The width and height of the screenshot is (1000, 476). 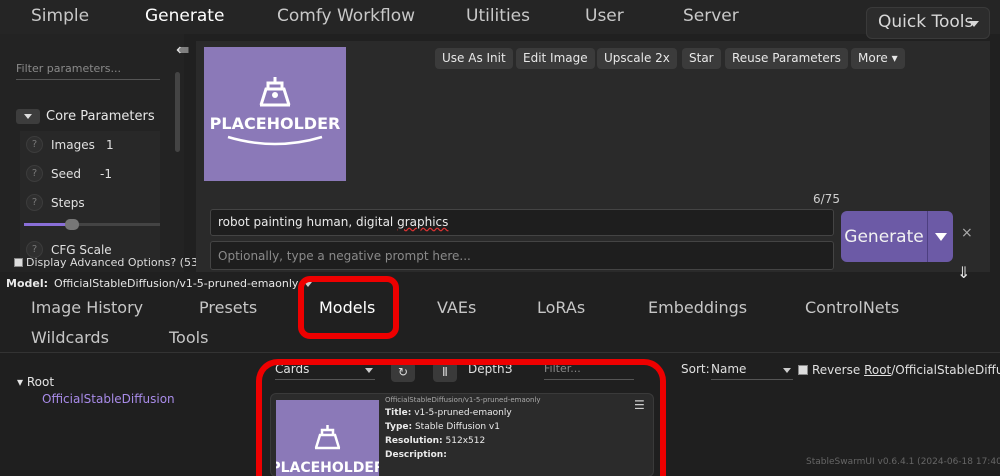 What do you see at coordinates (639, 405) in the screenshot?
I see `menu-icon: ☰` at bounding box center [639, 405].